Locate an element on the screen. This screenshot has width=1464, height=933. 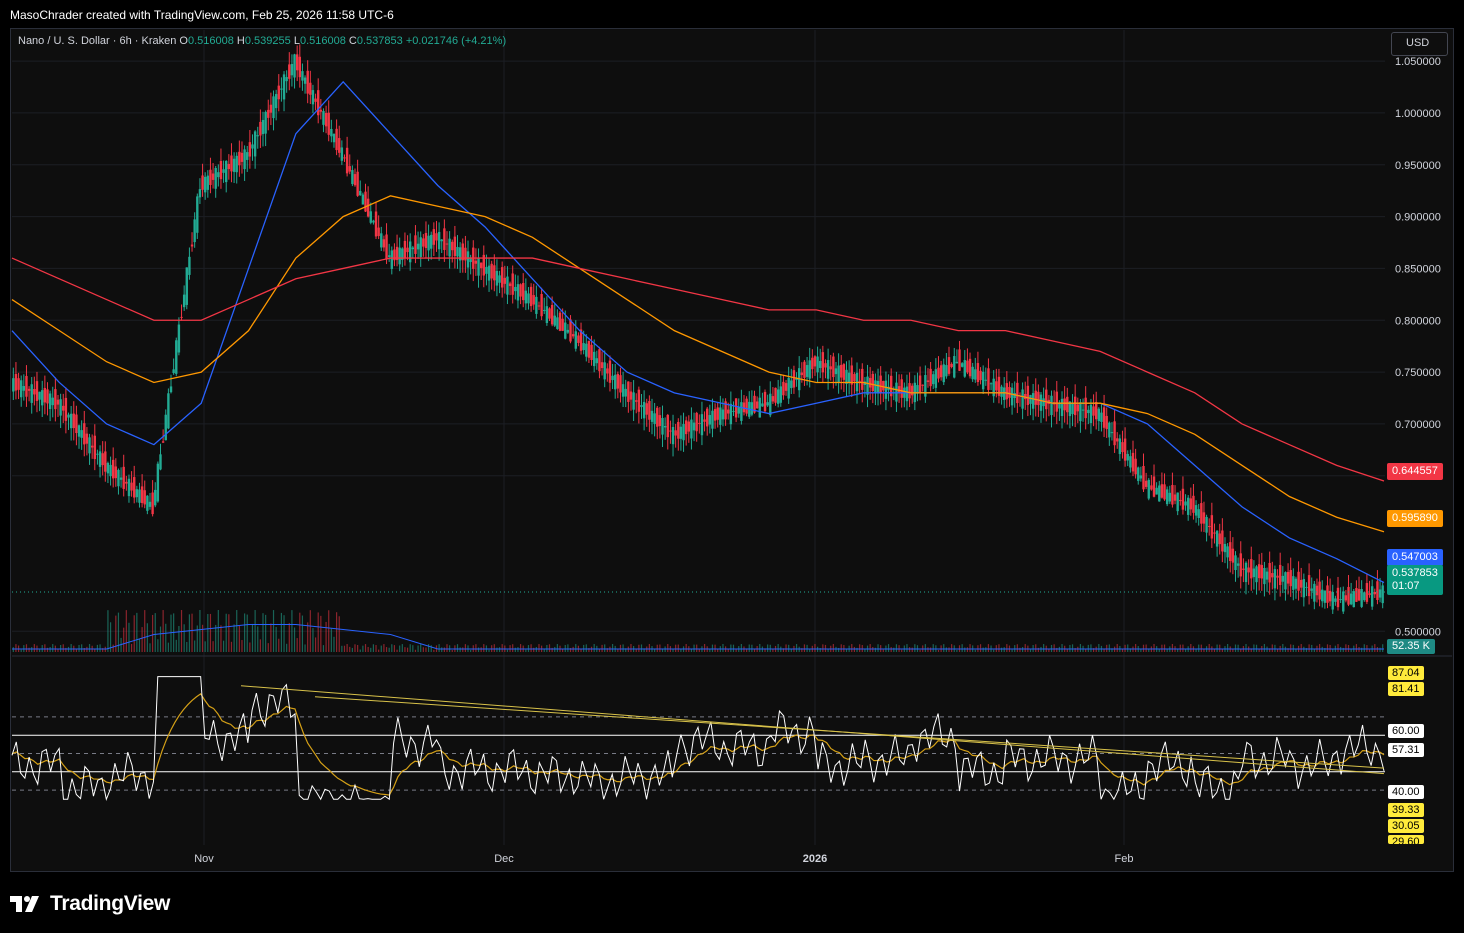
open-label: O is located at coordinates (183, 41).